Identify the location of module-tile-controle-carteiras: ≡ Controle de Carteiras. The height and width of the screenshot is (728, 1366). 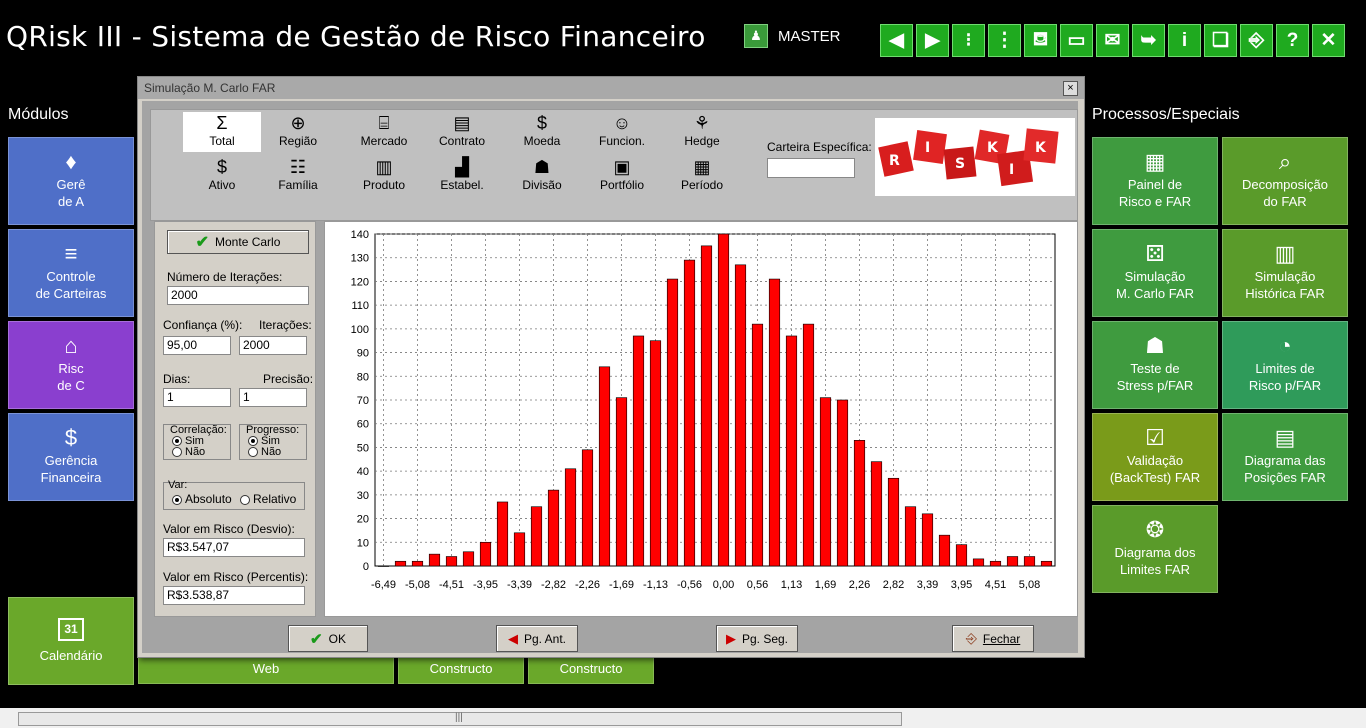
(71, 273).